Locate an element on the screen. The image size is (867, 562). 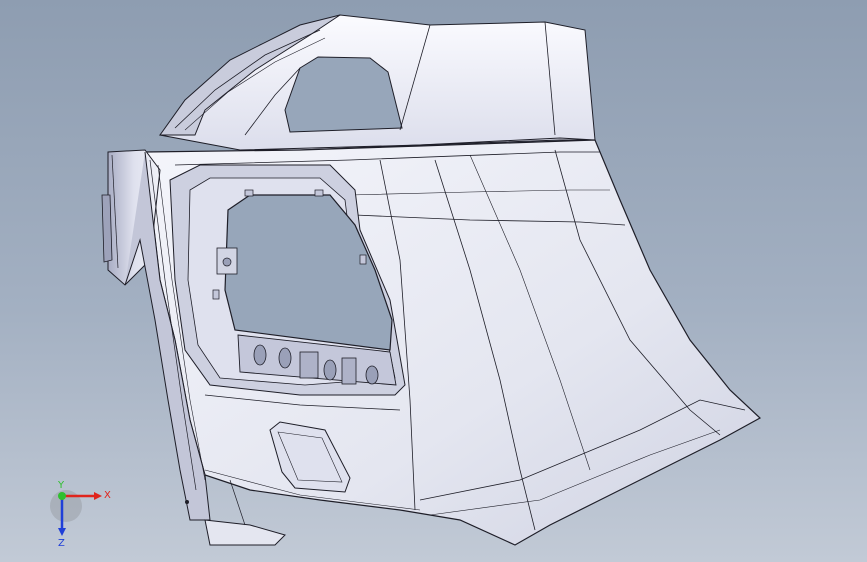
z-axis-label: Z is located at coordinates (61, 543).